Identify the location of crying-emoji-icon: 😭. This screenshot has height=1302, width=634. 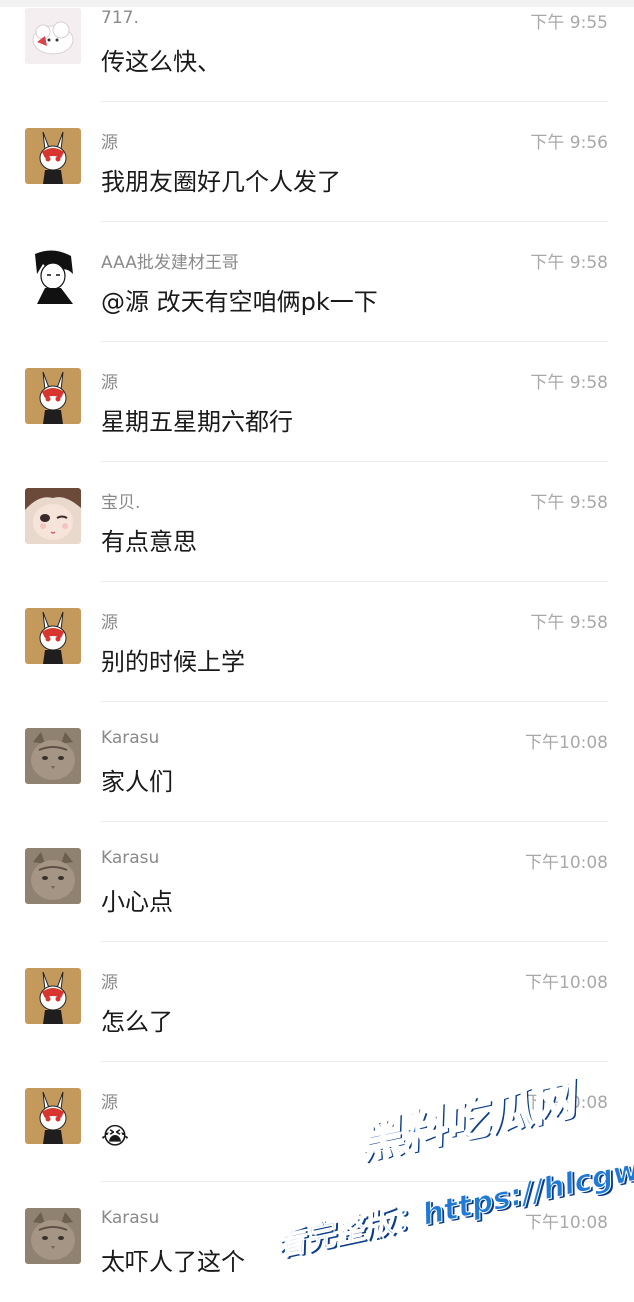
(115, 1136).